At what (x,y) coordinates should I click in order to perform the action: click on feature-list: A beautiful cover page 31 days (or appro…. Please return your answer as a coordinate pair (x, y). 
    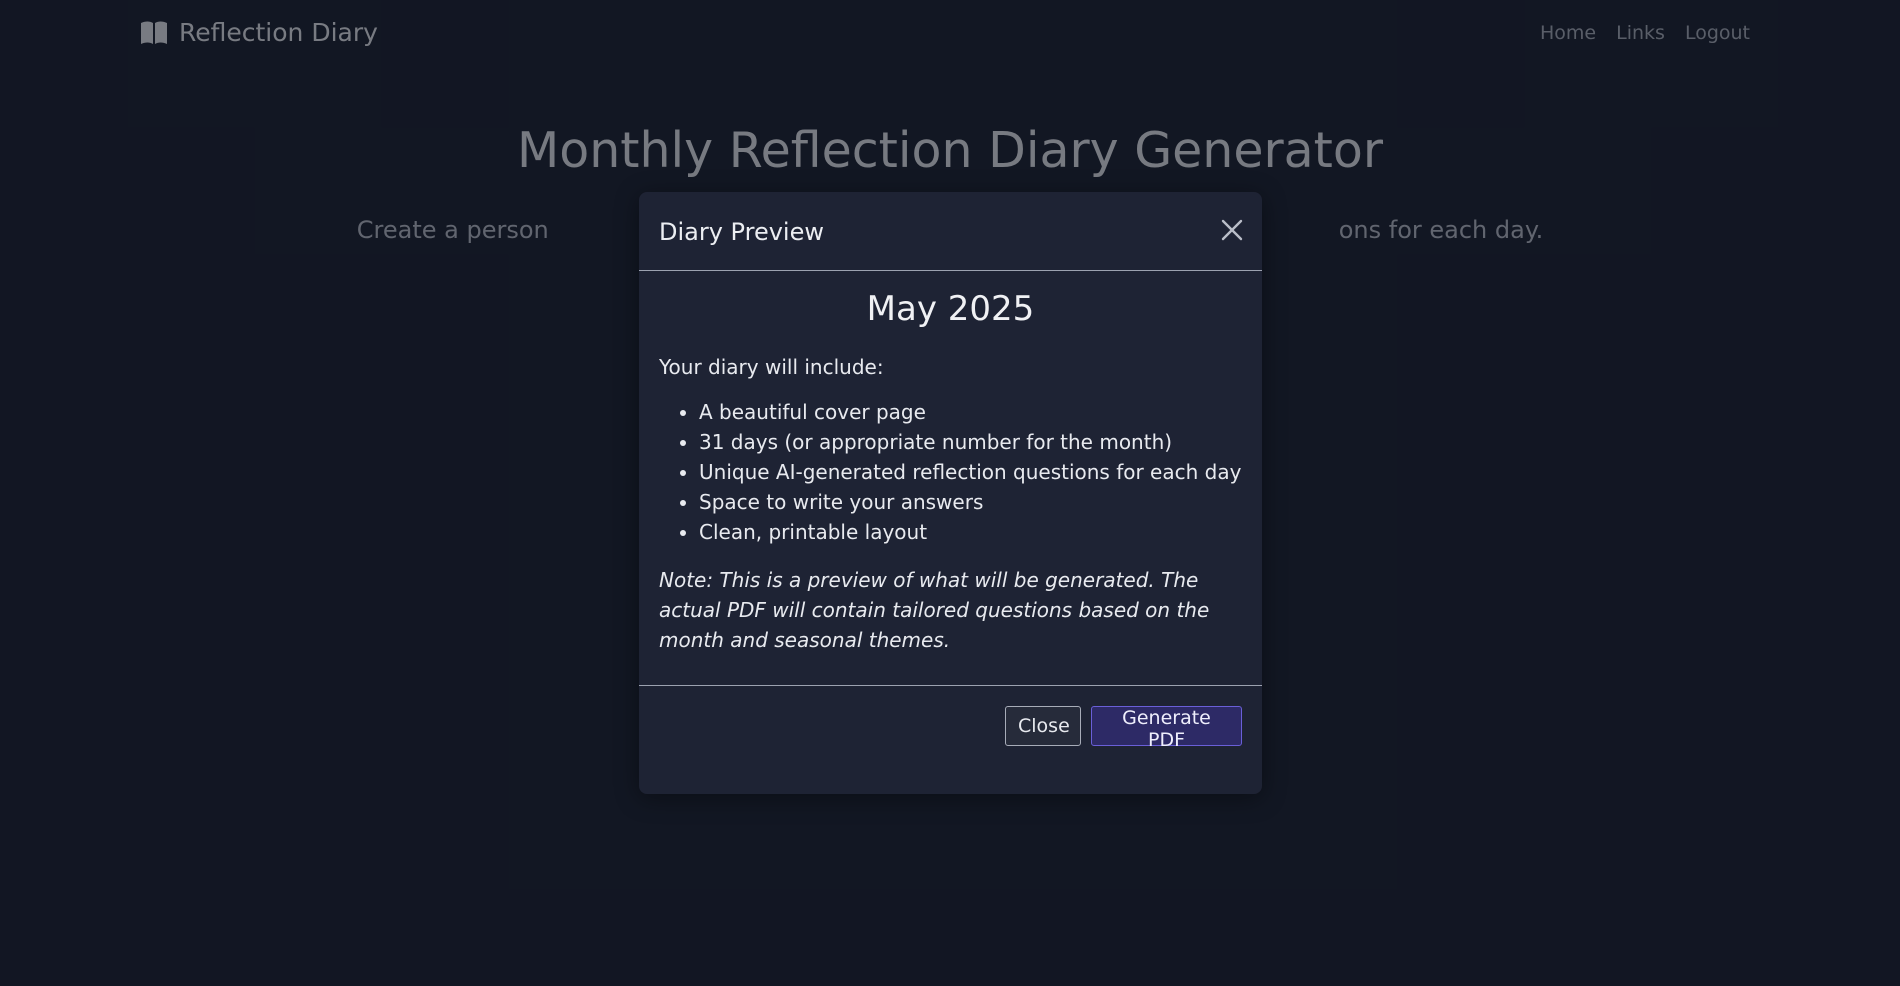
    Looking at the image, I should click on (950, 472).